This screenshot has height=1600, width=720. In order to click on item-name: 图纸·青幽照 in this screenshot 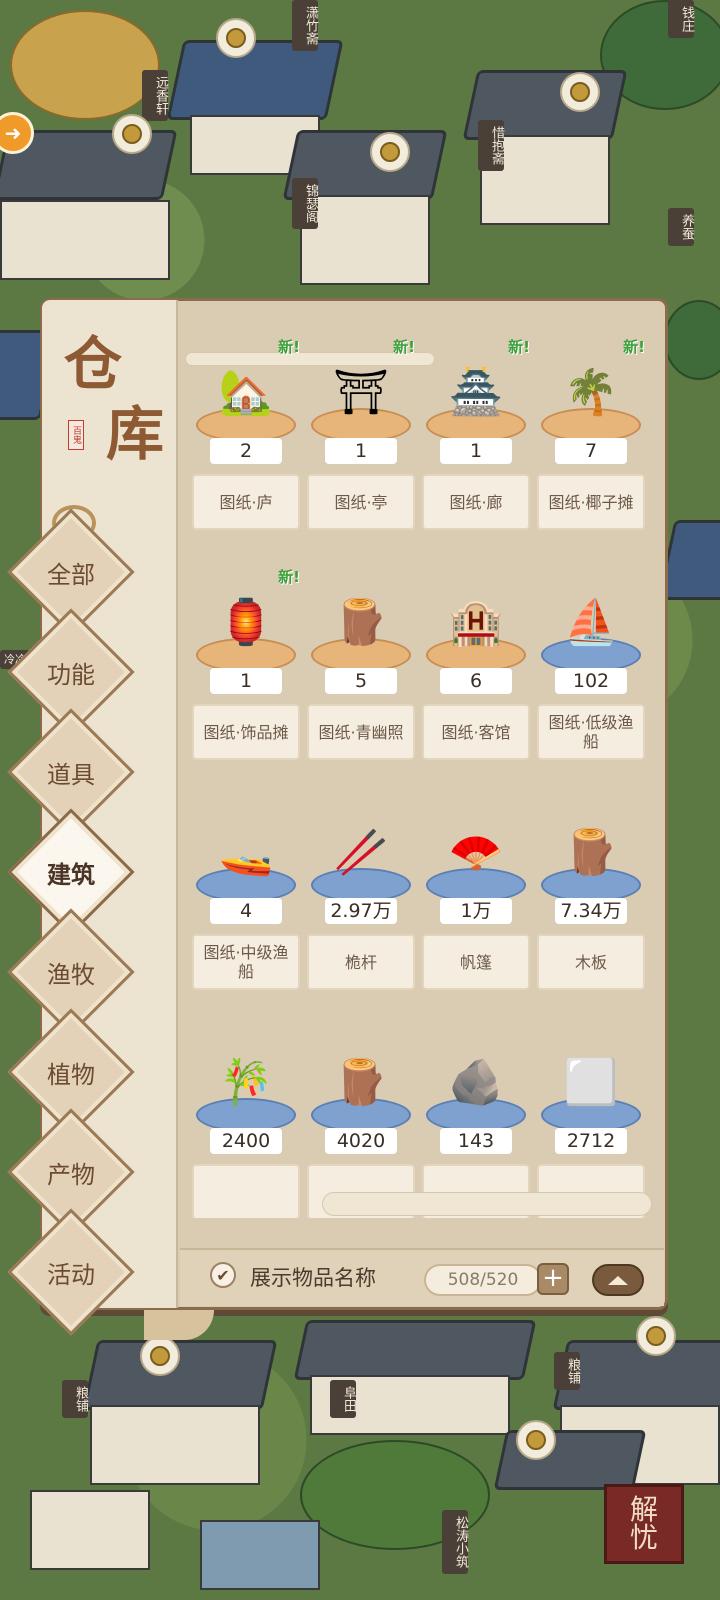, I will do `click(361, 732)`.